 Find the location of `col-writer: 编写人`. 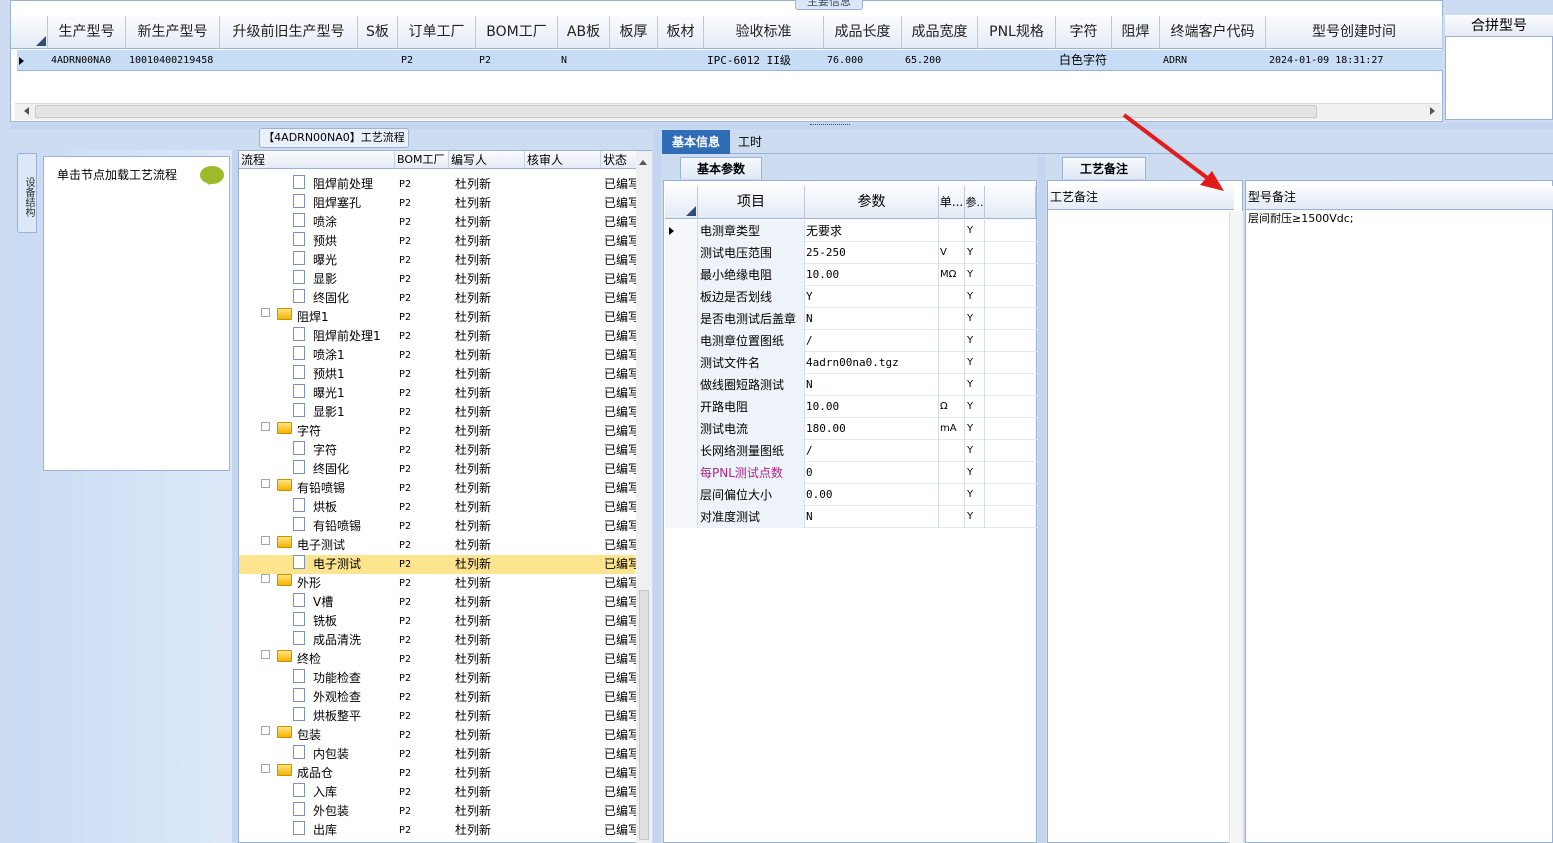

col-writer: 编写人 is located at coordinates (487, 160).